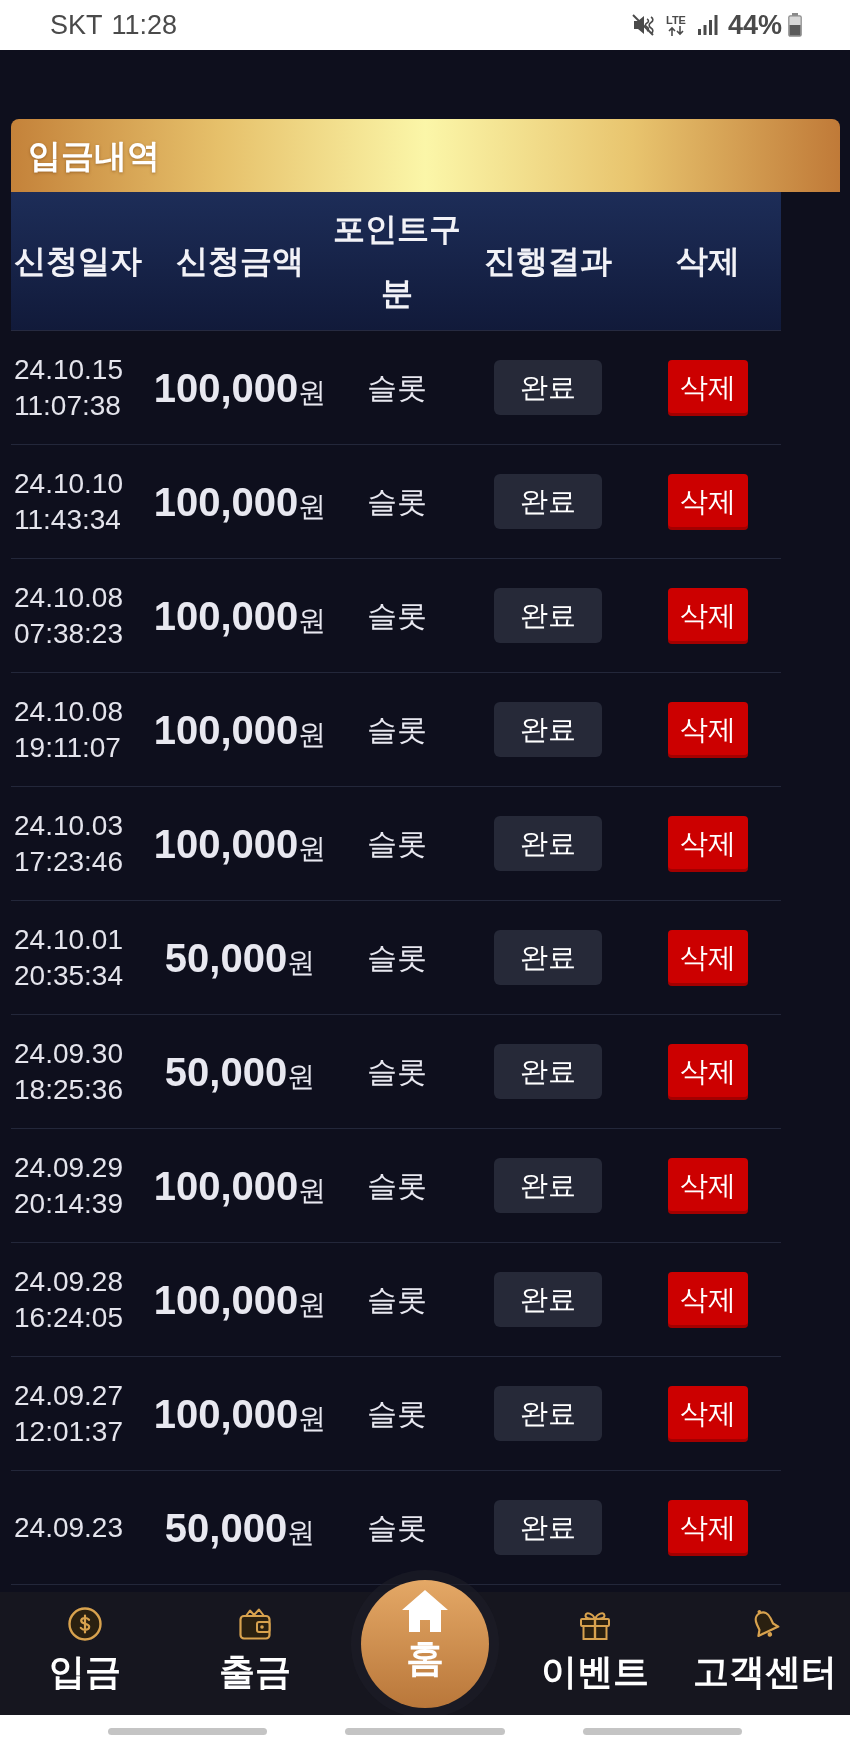 The height and width of the screenshot is (1747, 850). I want to click on nav-item: 출금, so click(255, 1653).